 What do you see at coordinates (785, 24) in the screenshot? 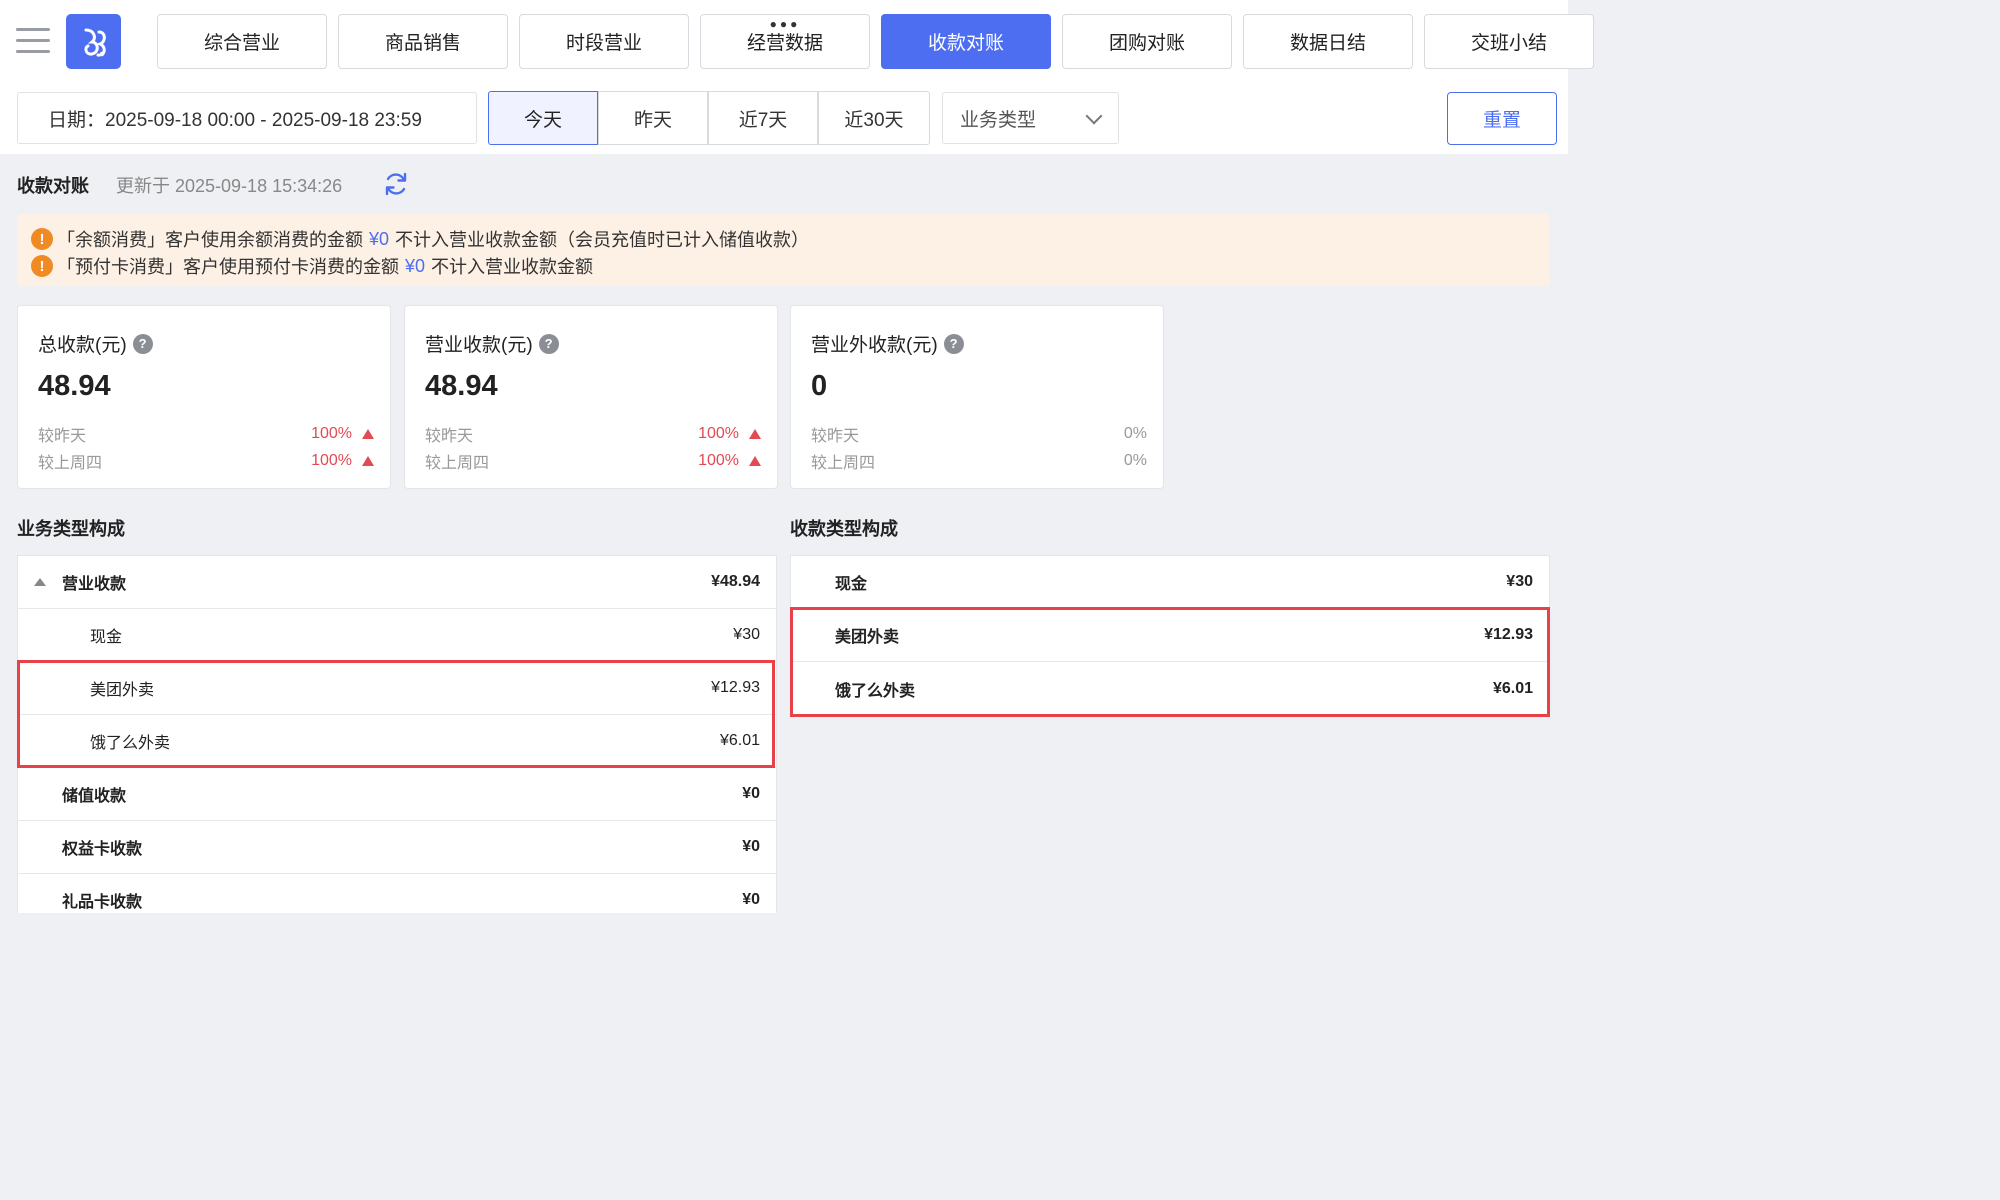
I see `more-dots-icon: ●●●` at bounding box center [785, 24].